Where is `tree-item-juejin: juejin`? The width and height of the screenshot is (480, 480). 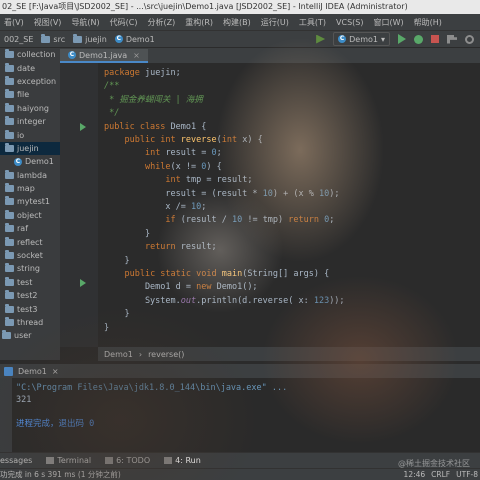 tree-item-juejin: juejin is located at coordinates (30, 148).